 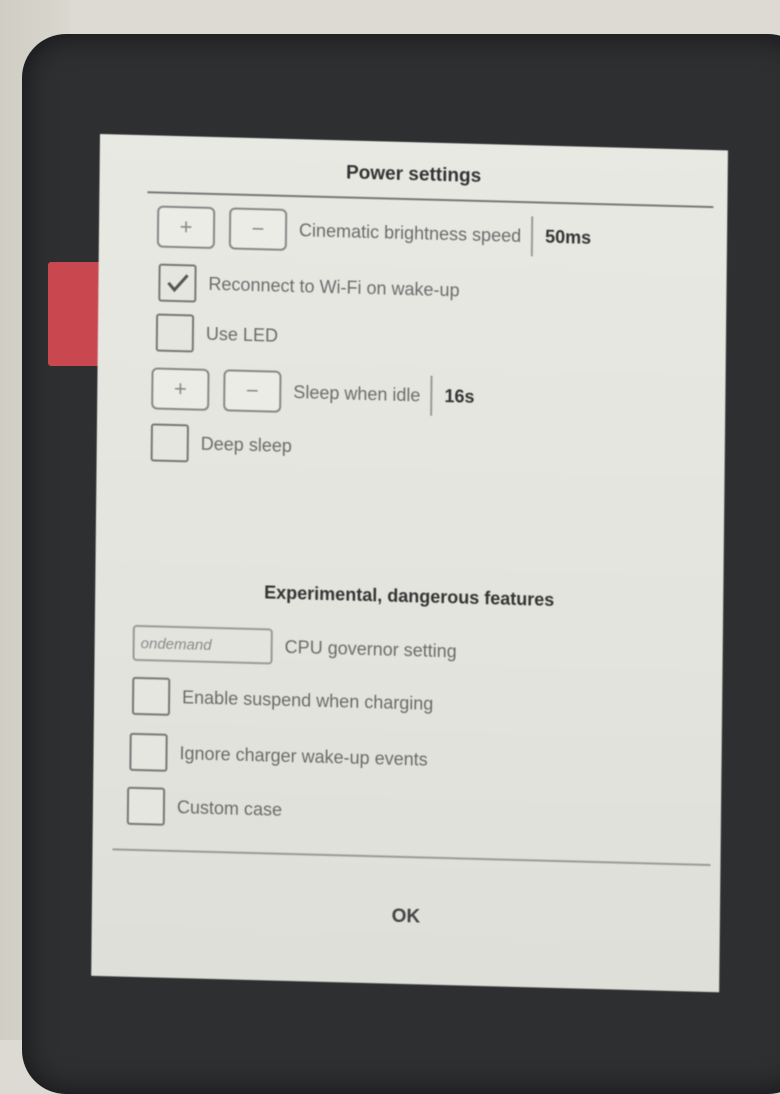 I want to click on custom-case-row: Custom case, so click(x=204, y=807).